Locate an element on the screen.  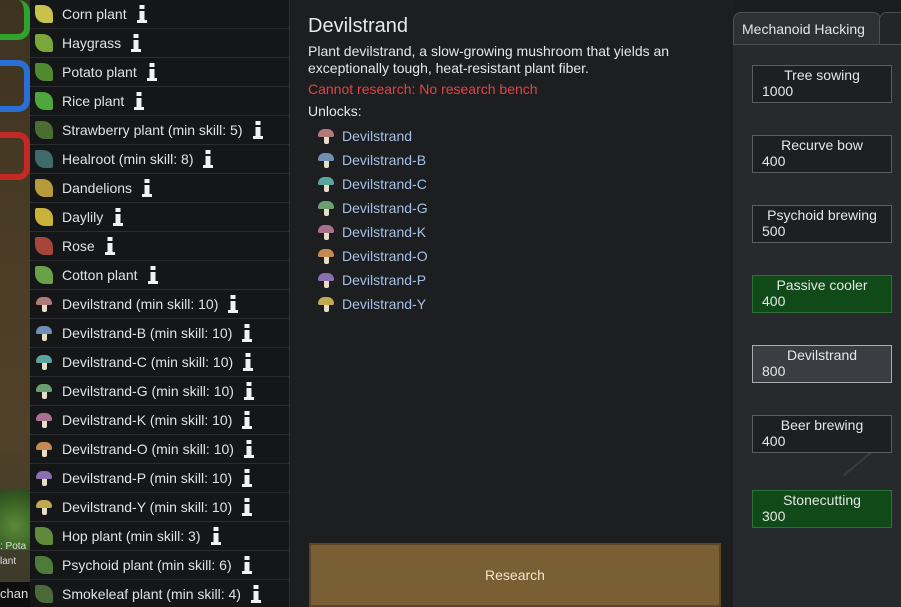
world-plant-label-1: : Pota is located at coordinates (13, 546).